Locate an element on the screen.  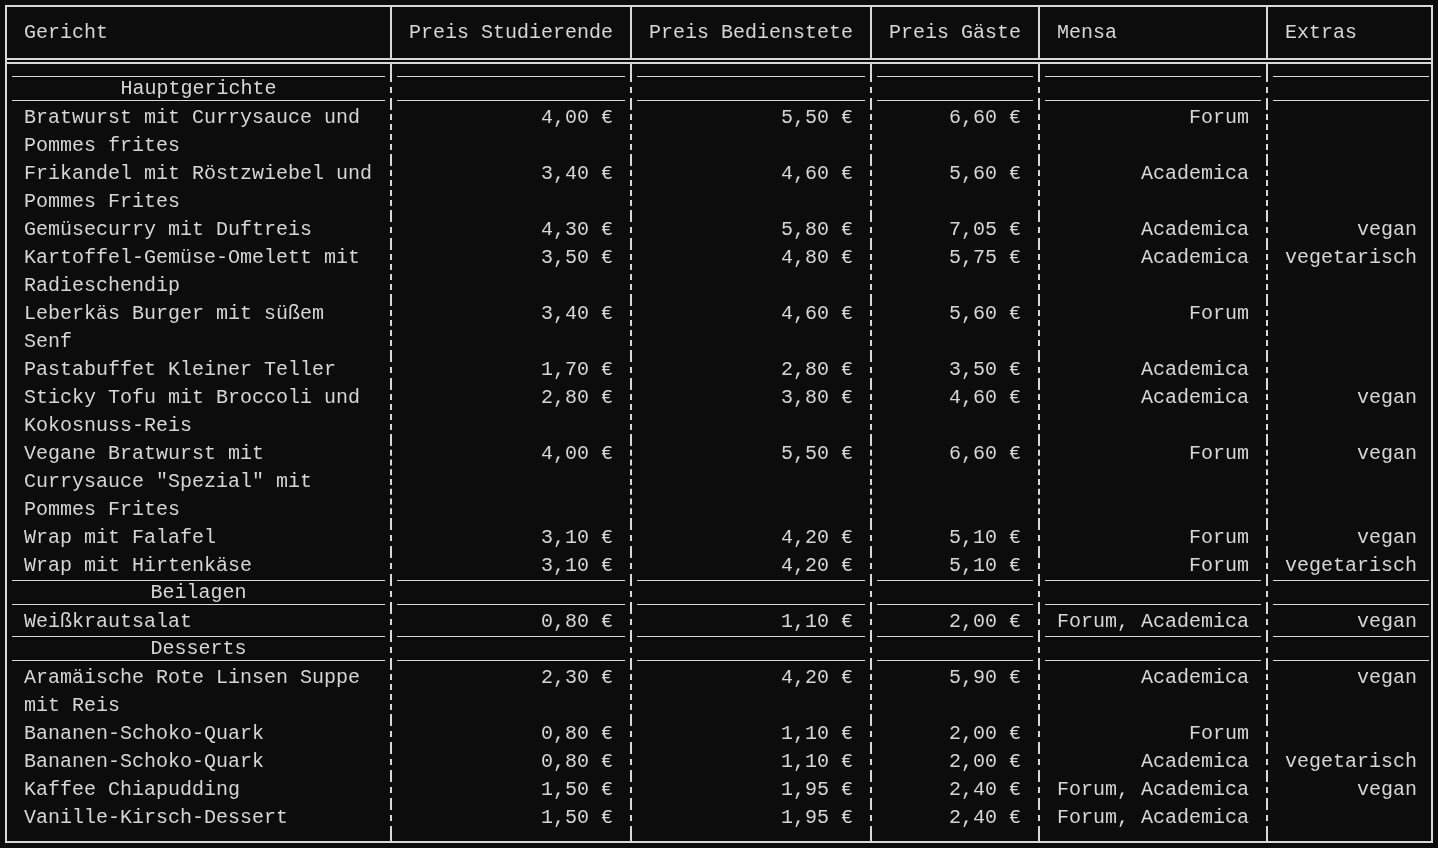
dish-name: Gemüsecurry mit Duftreis is located at coordinates (168, 229).